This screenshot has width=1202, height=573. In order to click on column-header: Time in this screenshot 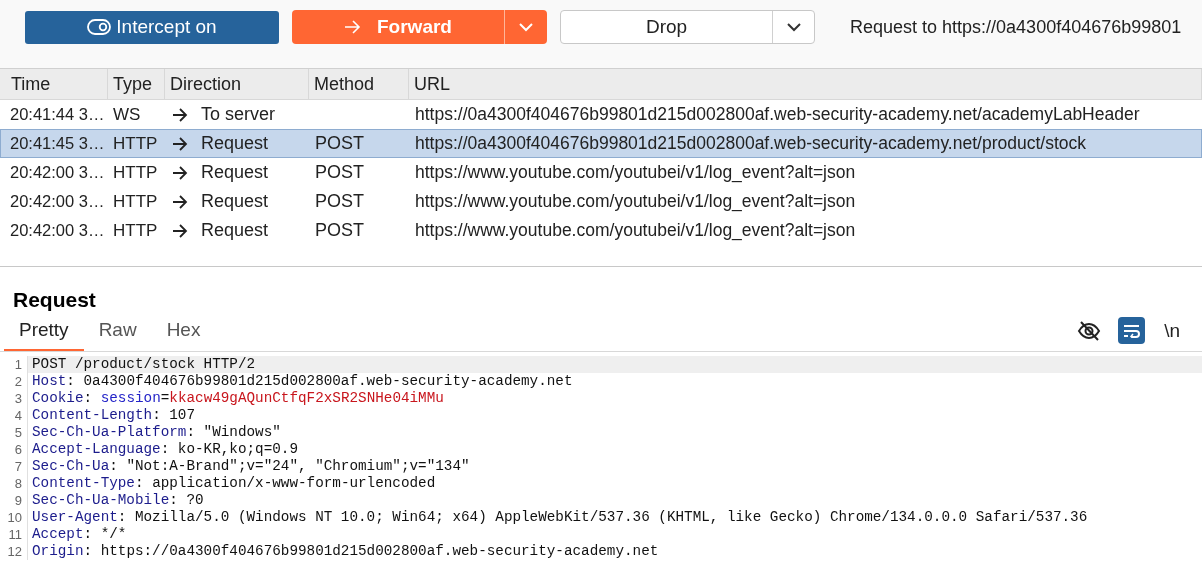, I will do `click(54, 84)`.